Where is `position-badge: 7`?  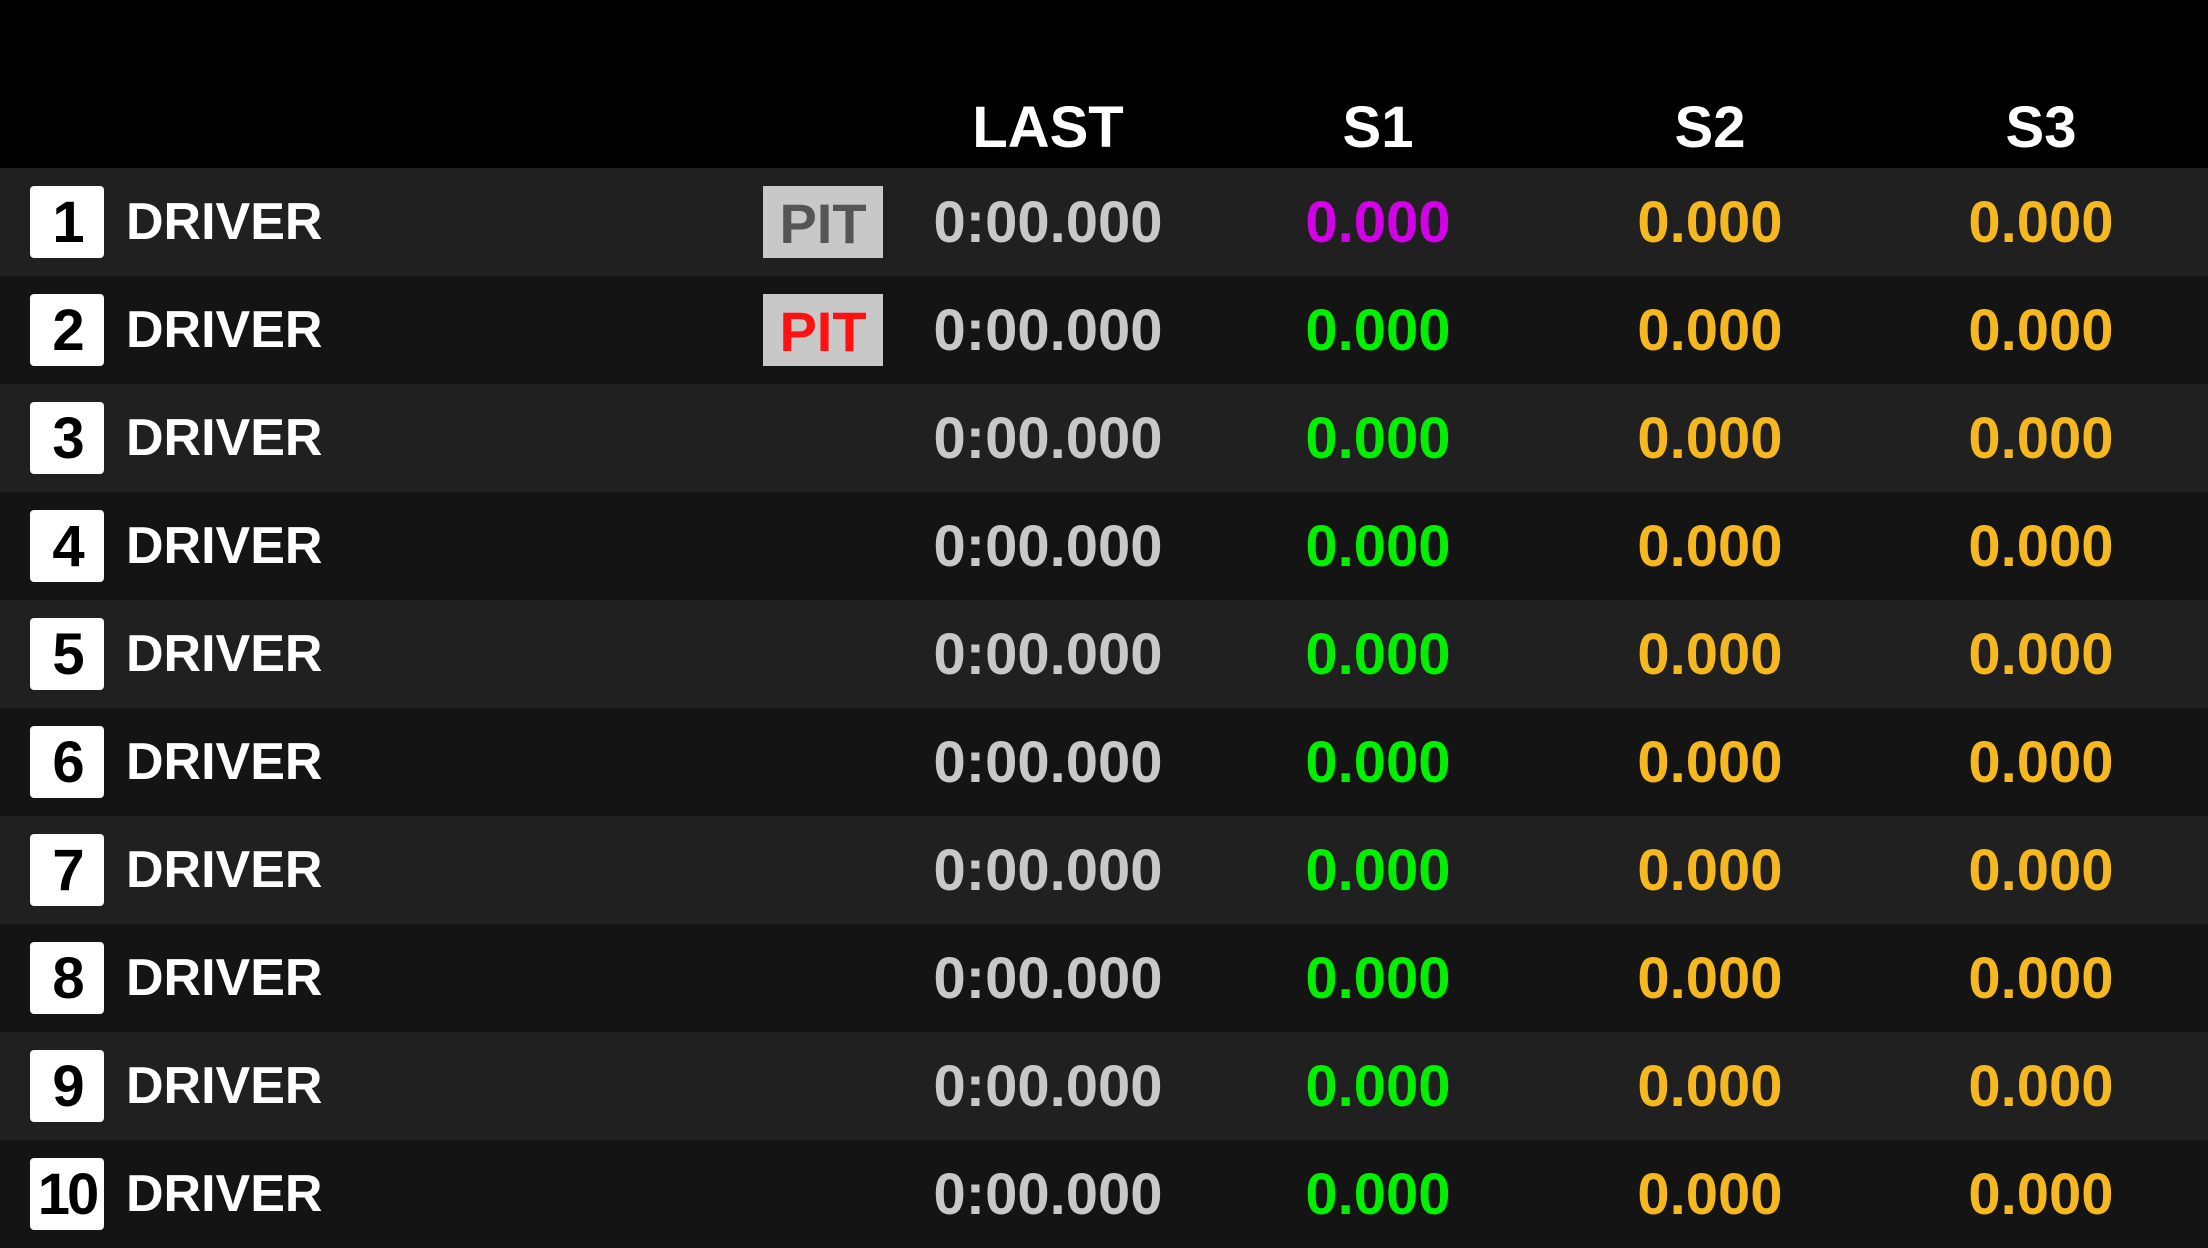 position-badge: 7 is located at coordinates (67, 870).